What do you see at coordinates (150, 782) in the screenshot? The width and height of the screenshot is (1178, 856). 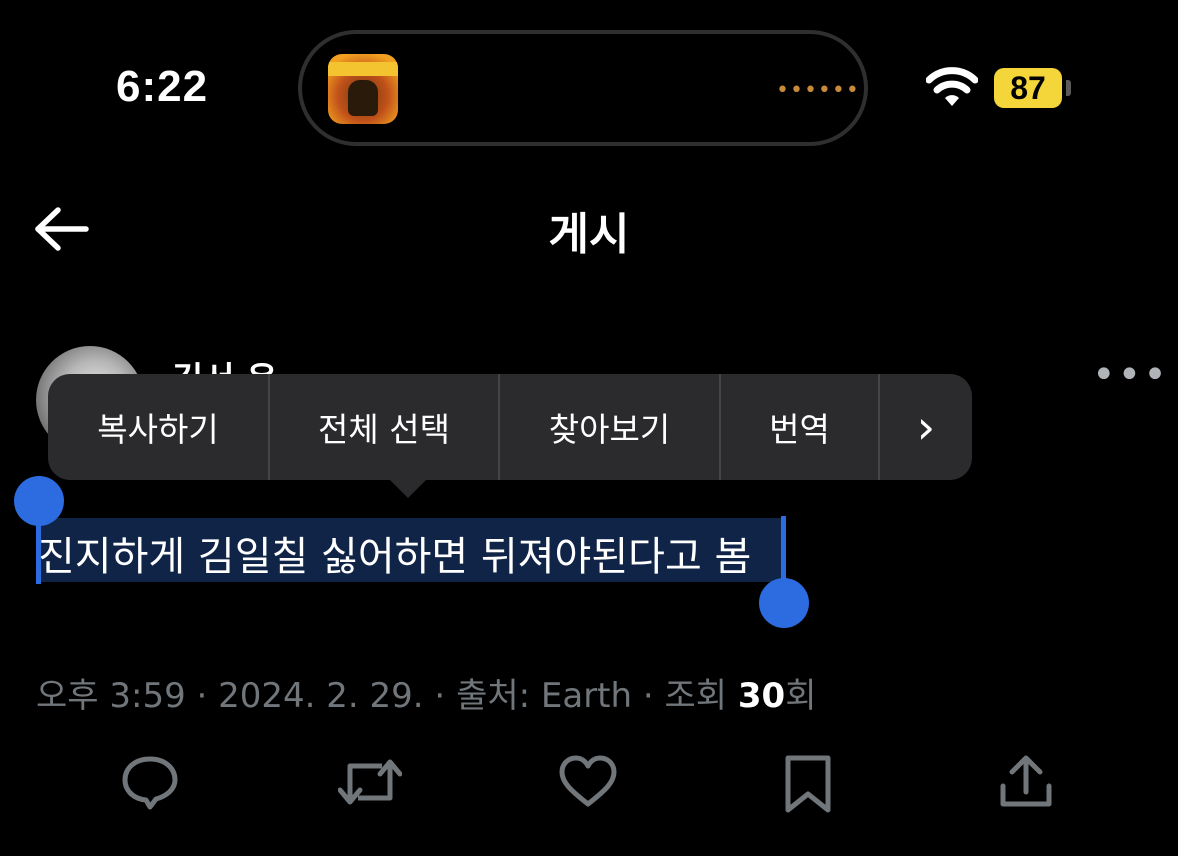 I see `reply-icon` at bounding box center [150, 782].